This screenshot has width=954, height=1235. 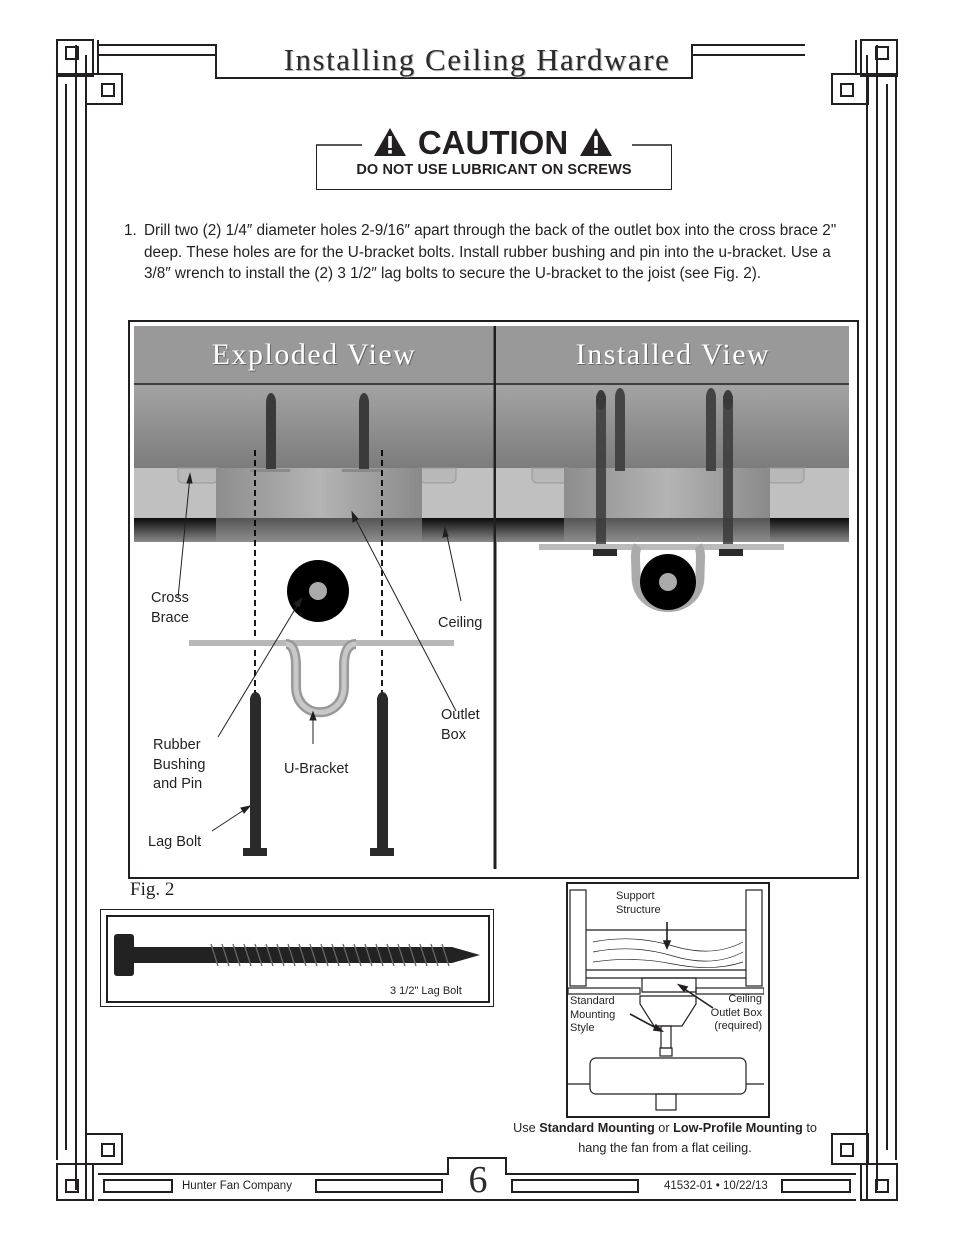 I want to click on label-outlet-box: Outlet Box, so click(x=460, y=725).